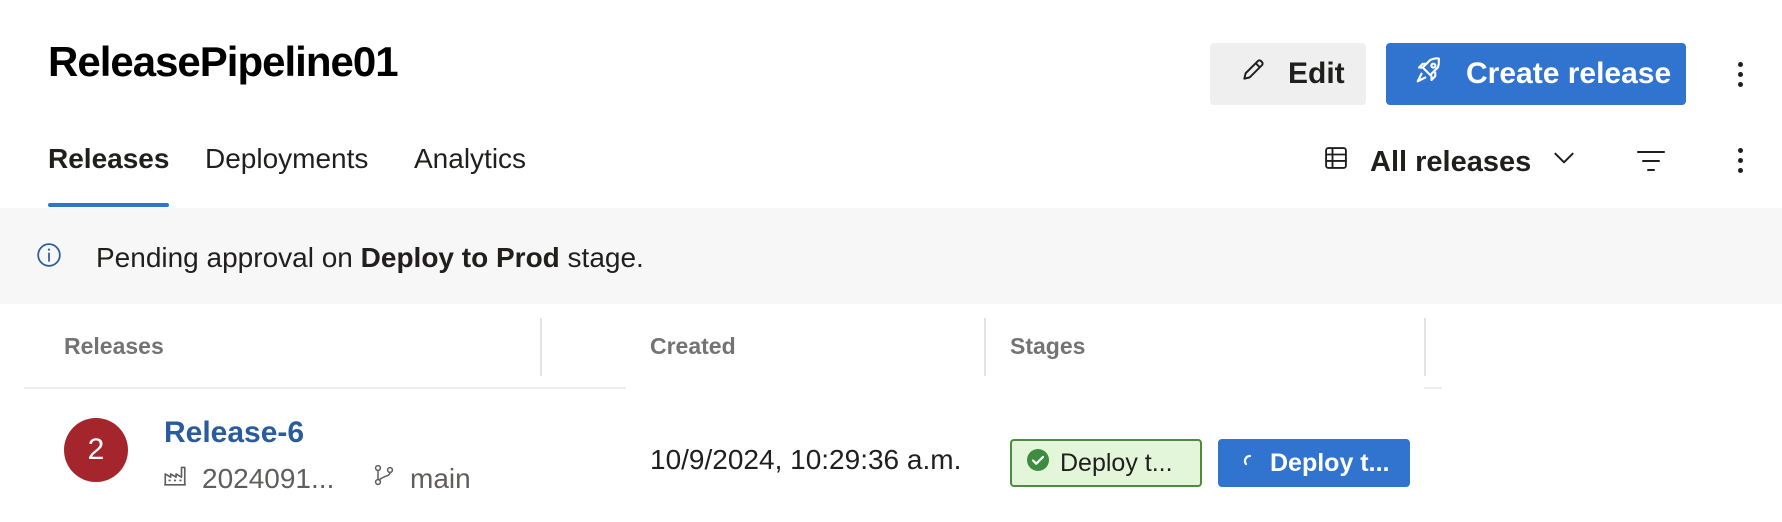 This screenshot has height=522, width=1782. What do you see at coordinates (114, 346) in the screenshot?
I see `column-header-releases: Releases` at bounding box center [114, 346].